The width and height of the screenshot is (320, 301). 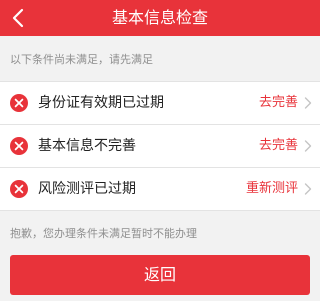 I want to click on condition-label: 风险测评已过期, so click(x=87, y=189).